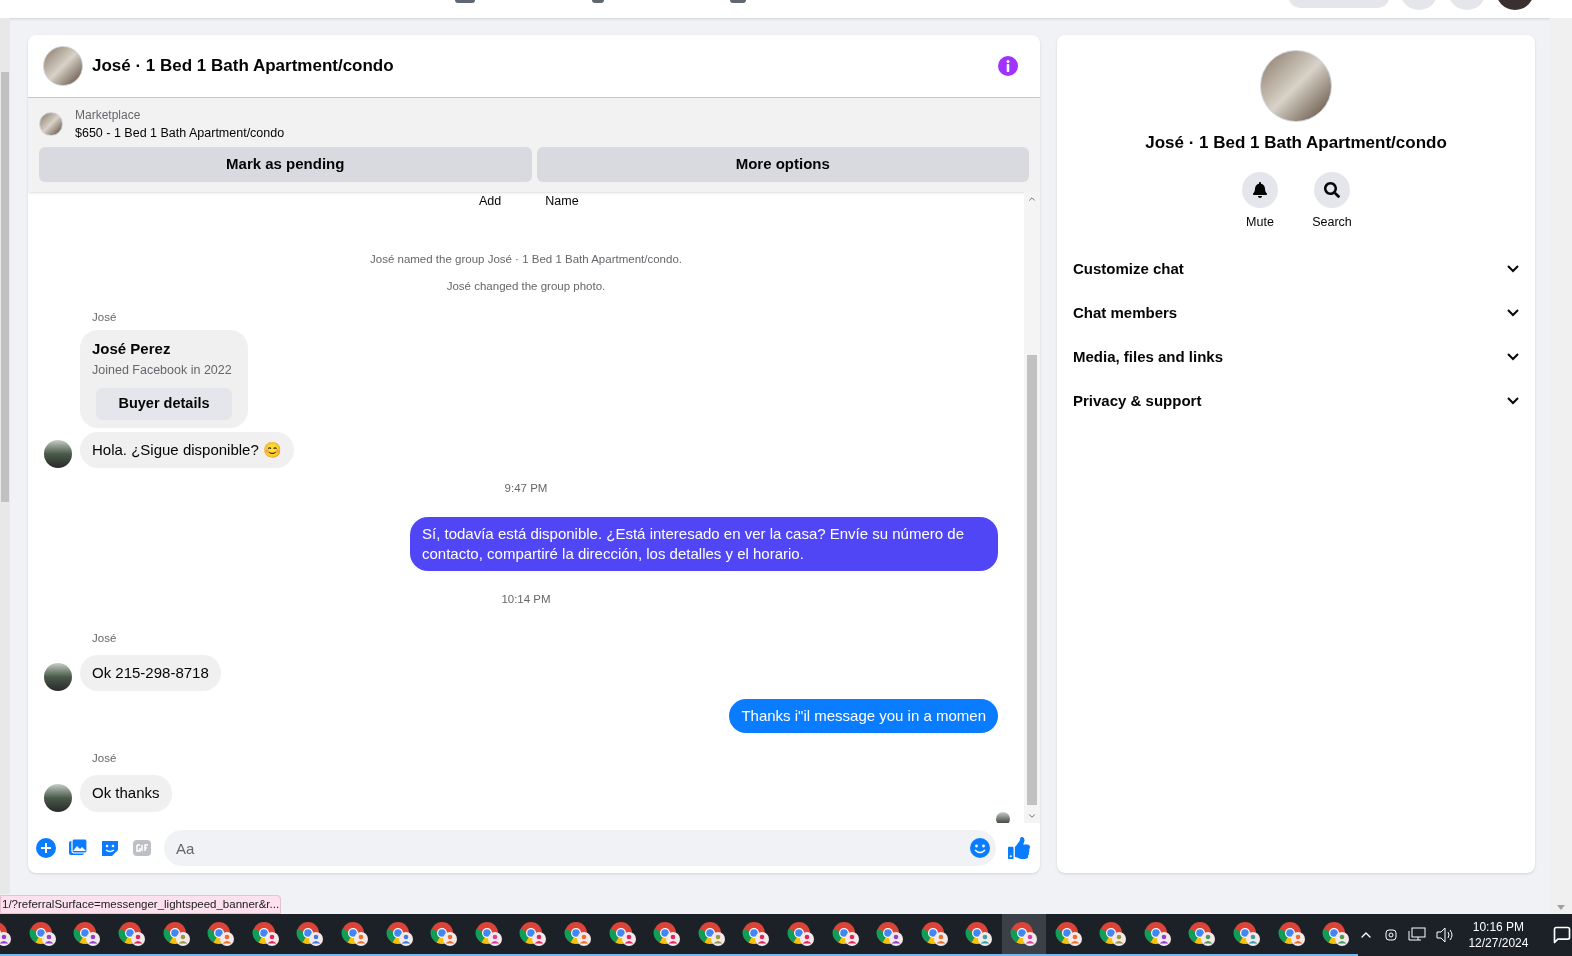  Describe the element at coordinates (580, 848) in the screenshot. I see `message-input-field: Aa` at that location.